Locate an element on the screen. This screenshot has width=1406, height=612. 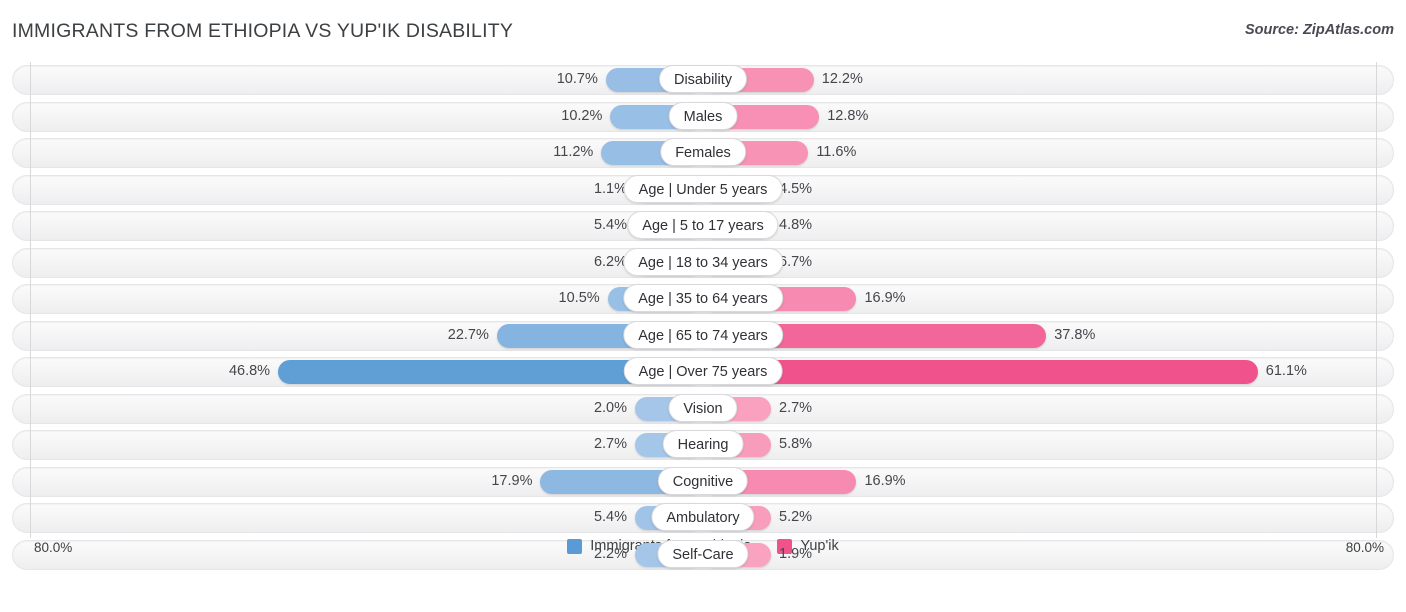
value-label-left: 10.5% is located at coordinates (579, 298).